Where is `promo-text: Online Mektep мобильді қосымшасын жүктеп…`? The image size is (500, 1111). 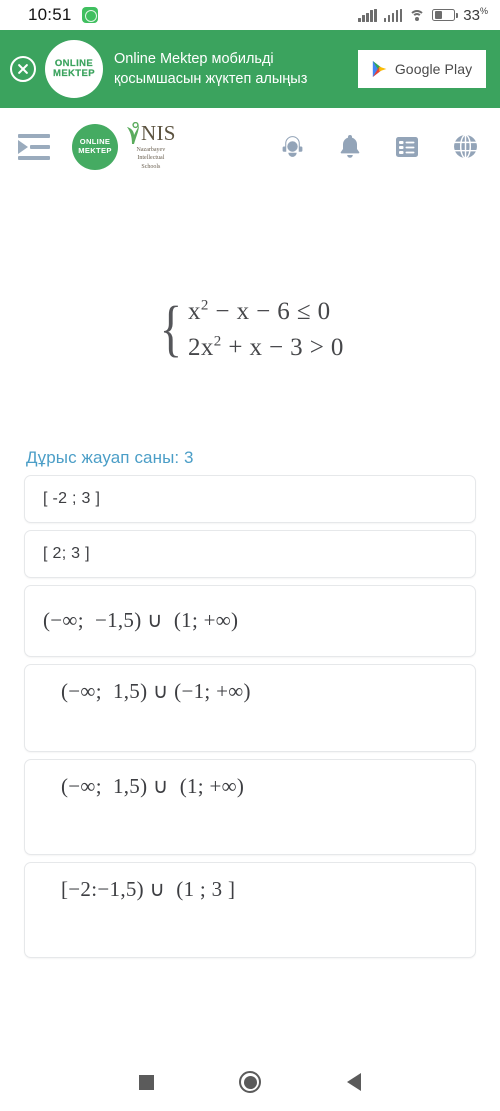
promo-text: Online Mektep мобильді қосымшасын жүктеп… is located at coordinates (211, 69).